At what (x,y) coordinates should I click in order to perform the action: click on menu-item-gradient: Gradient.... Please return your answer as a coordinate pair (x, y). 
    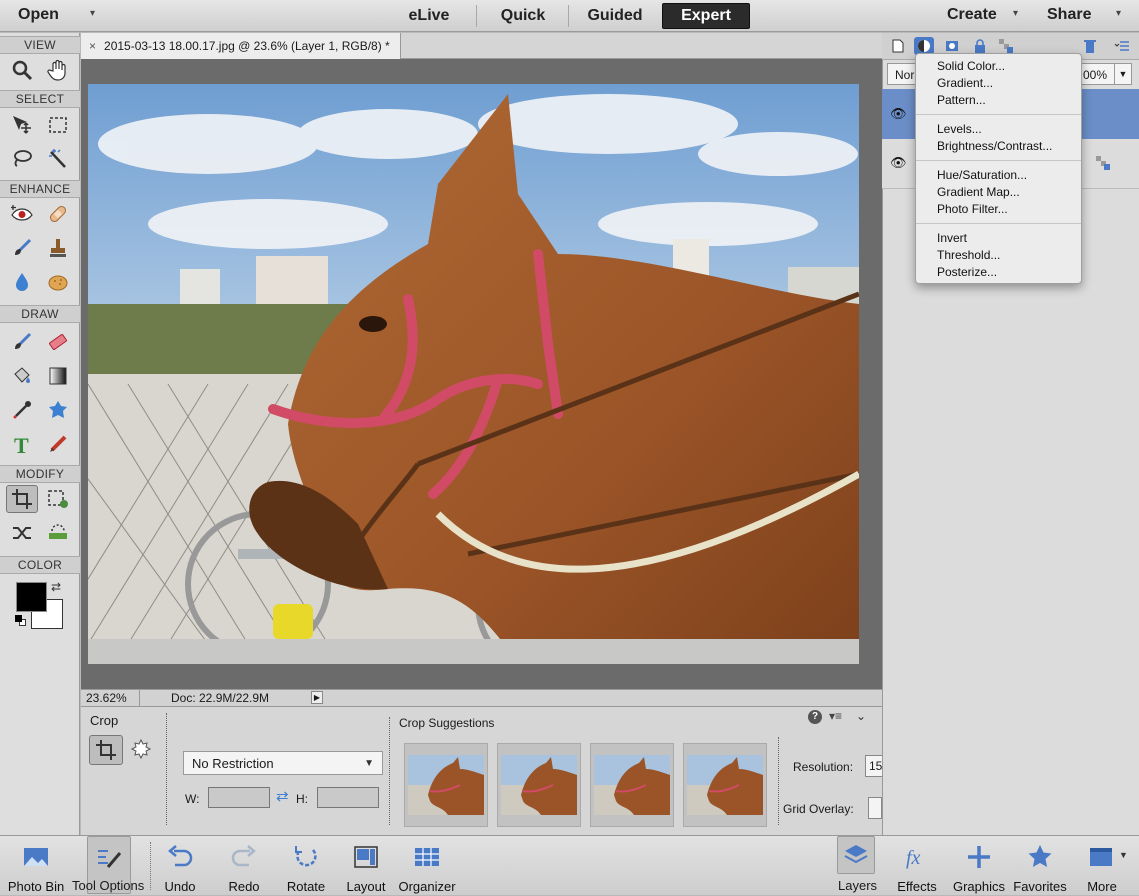
    Looking at the image, I should click on (965, 83).